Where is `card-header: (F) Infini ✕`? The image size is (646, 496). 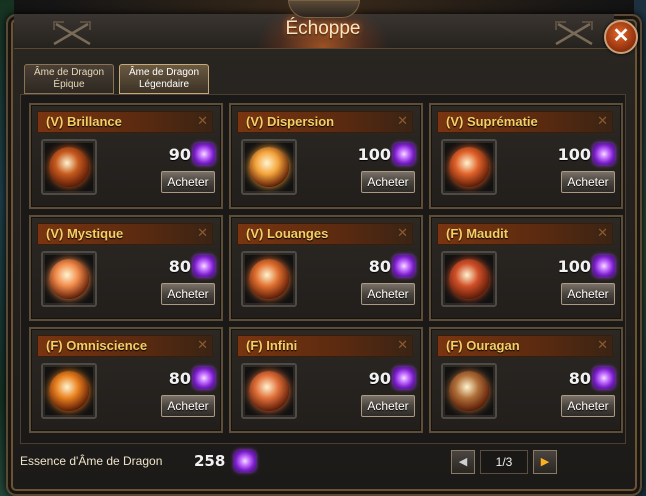
card-header: (F) Infini ✕ is located at coordinates (325, 346).